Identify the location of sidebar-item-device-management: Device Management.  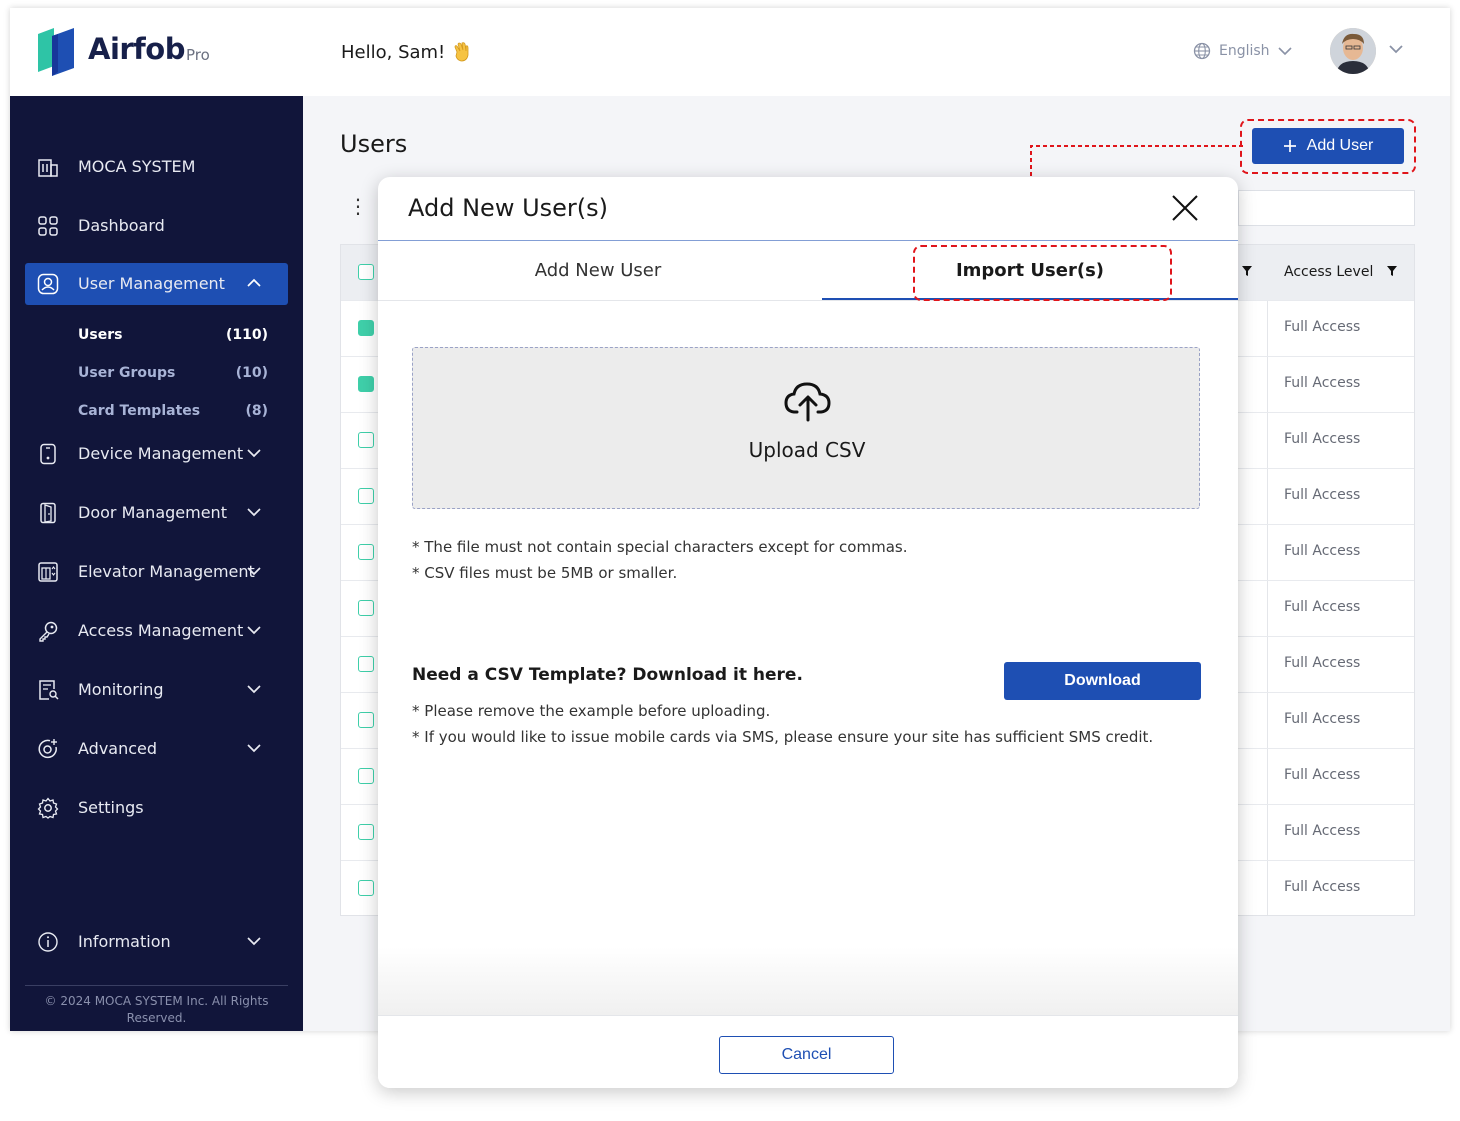
(156, 454).